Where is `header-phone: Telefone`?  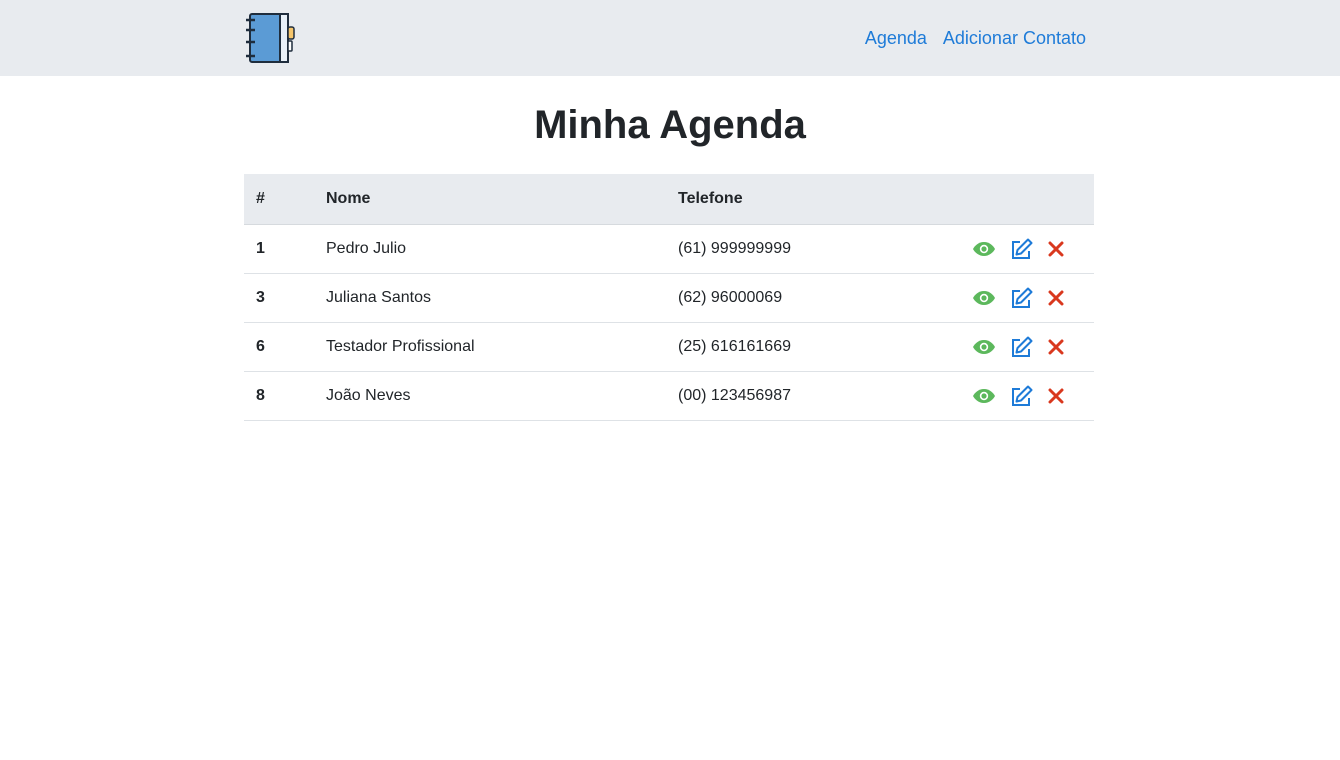 header-phone: Telefone is located at coordinates (819, 199).